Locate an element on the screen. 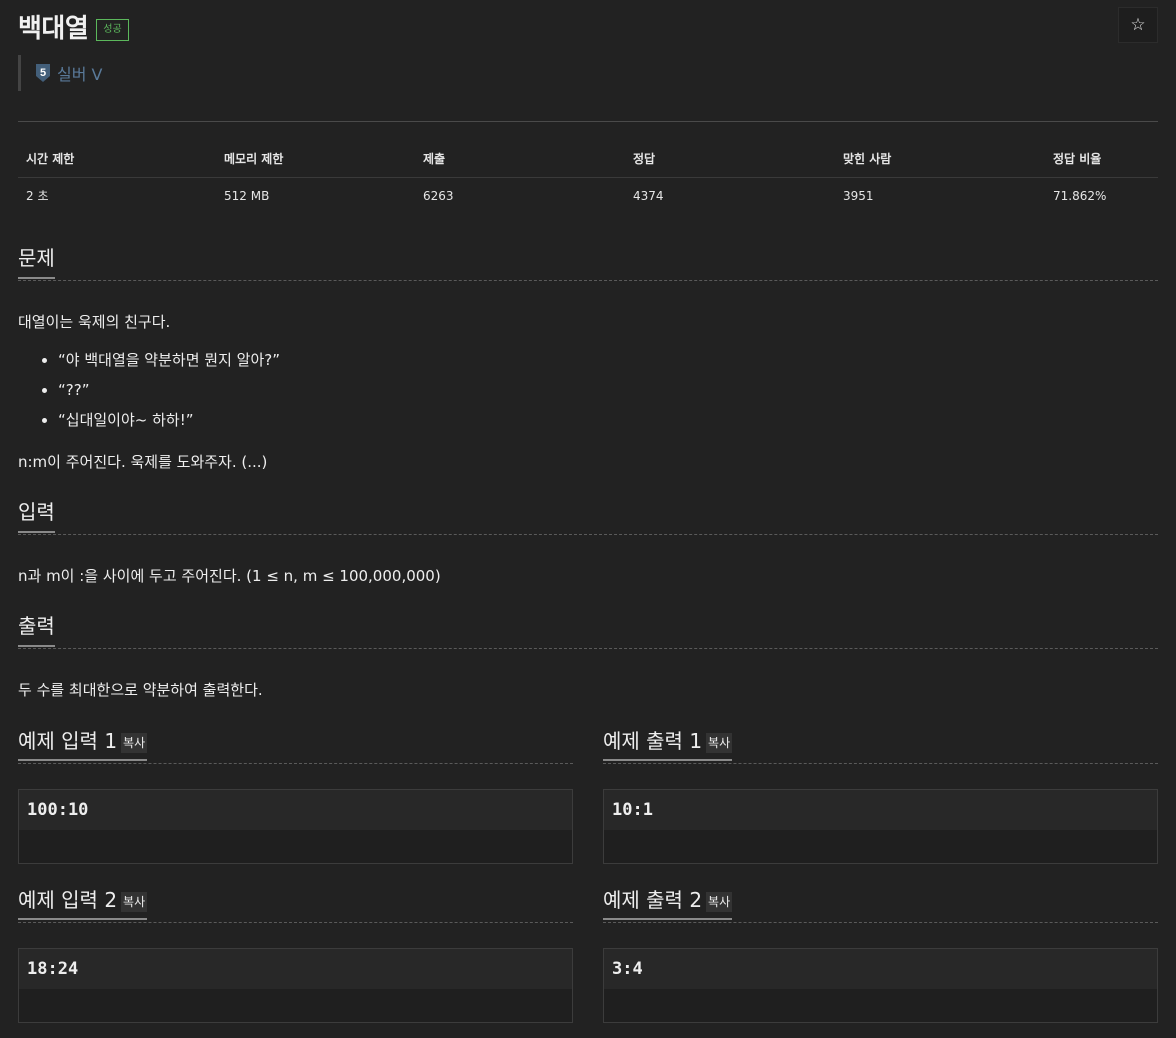 This screenshot has width=1176, height=1038. column-header: 시간 제한 is located at coordinates (117, 159).